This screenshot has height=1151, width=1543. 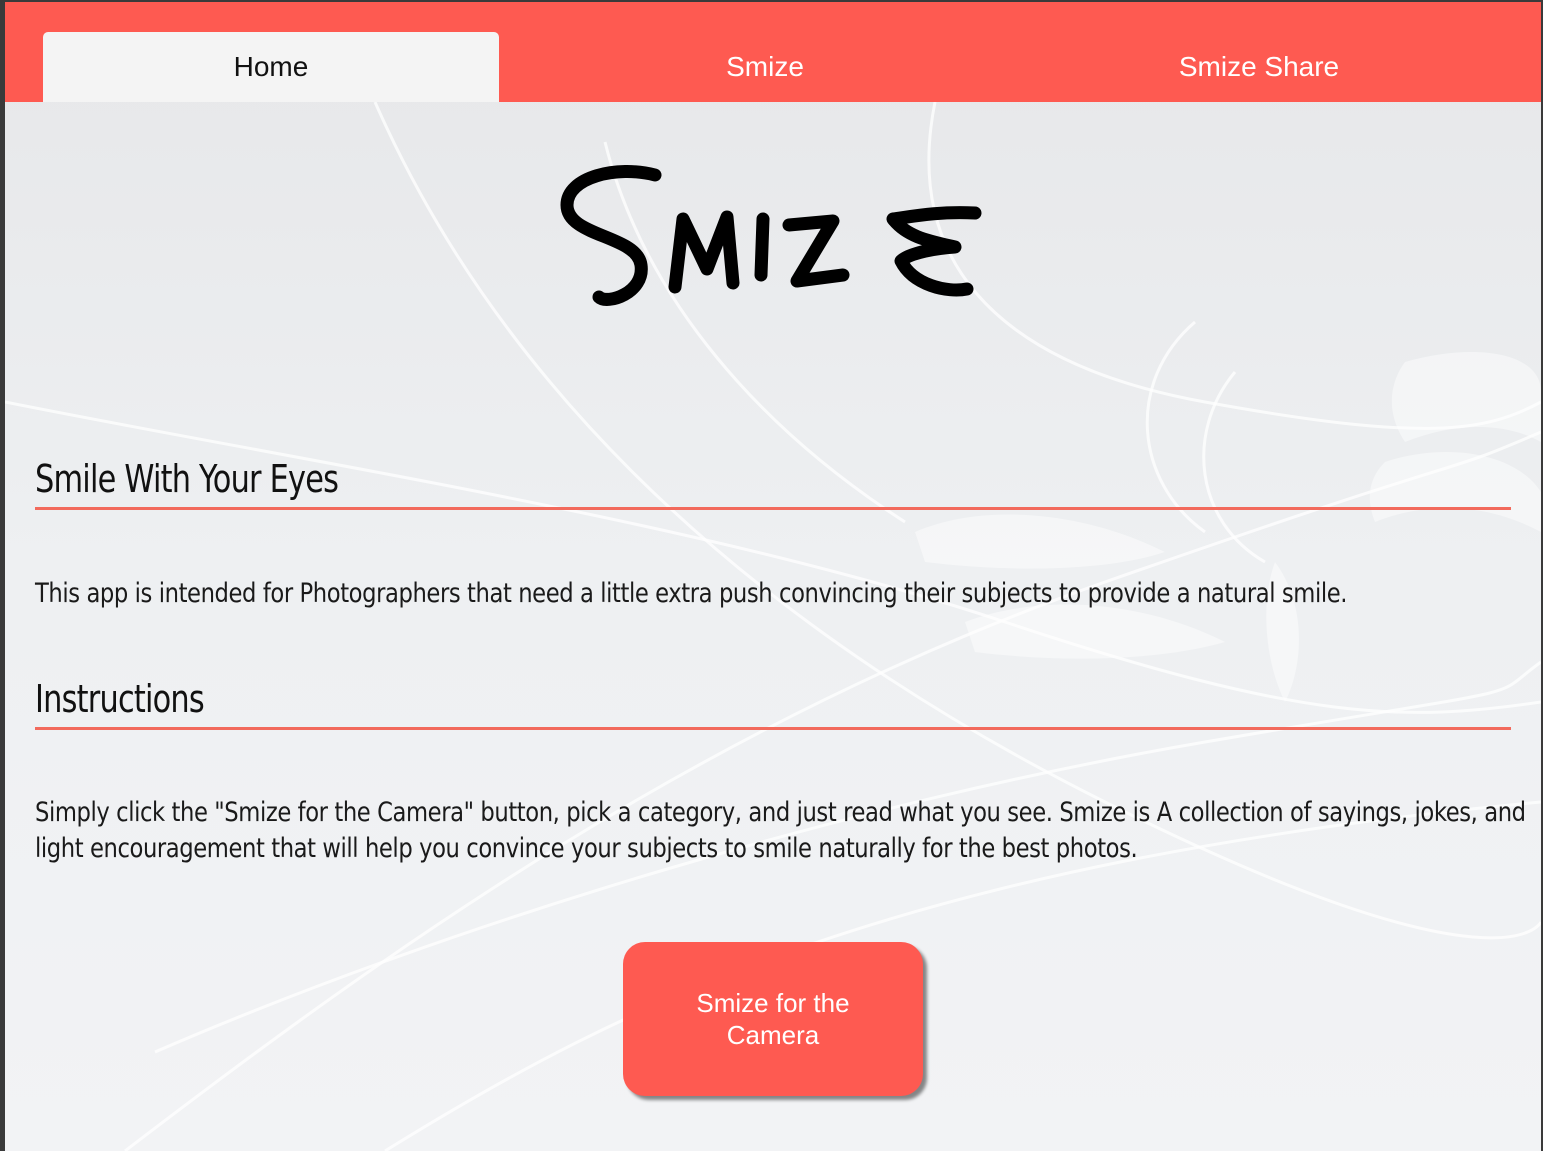 I want to click on tab-home-label: Home, so click(x=271, y=66).